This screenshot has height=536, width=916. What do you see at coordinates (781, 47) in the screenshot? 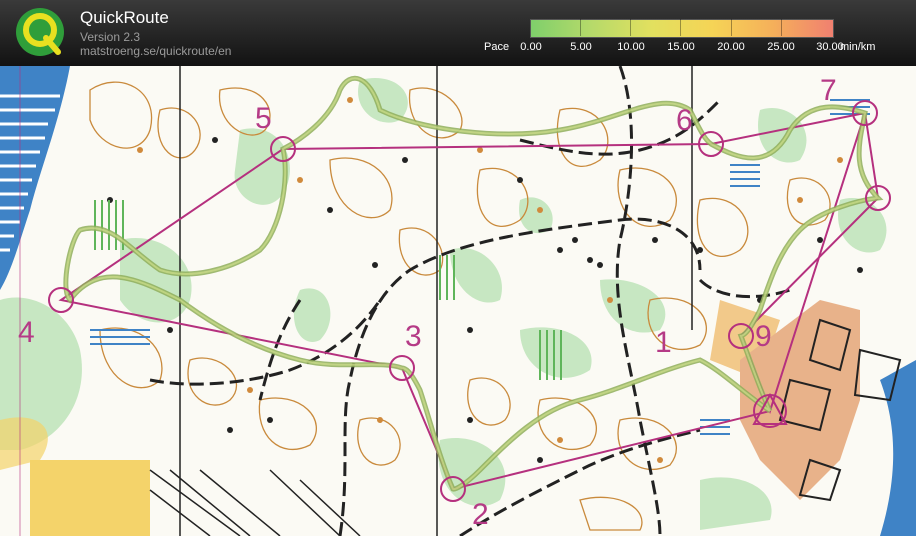
I see `pace-tick-label: 25.00` at bounding box center [781, 47].